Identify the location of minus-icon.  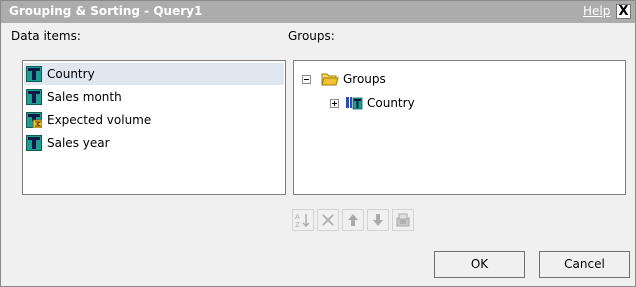
(306, 79).